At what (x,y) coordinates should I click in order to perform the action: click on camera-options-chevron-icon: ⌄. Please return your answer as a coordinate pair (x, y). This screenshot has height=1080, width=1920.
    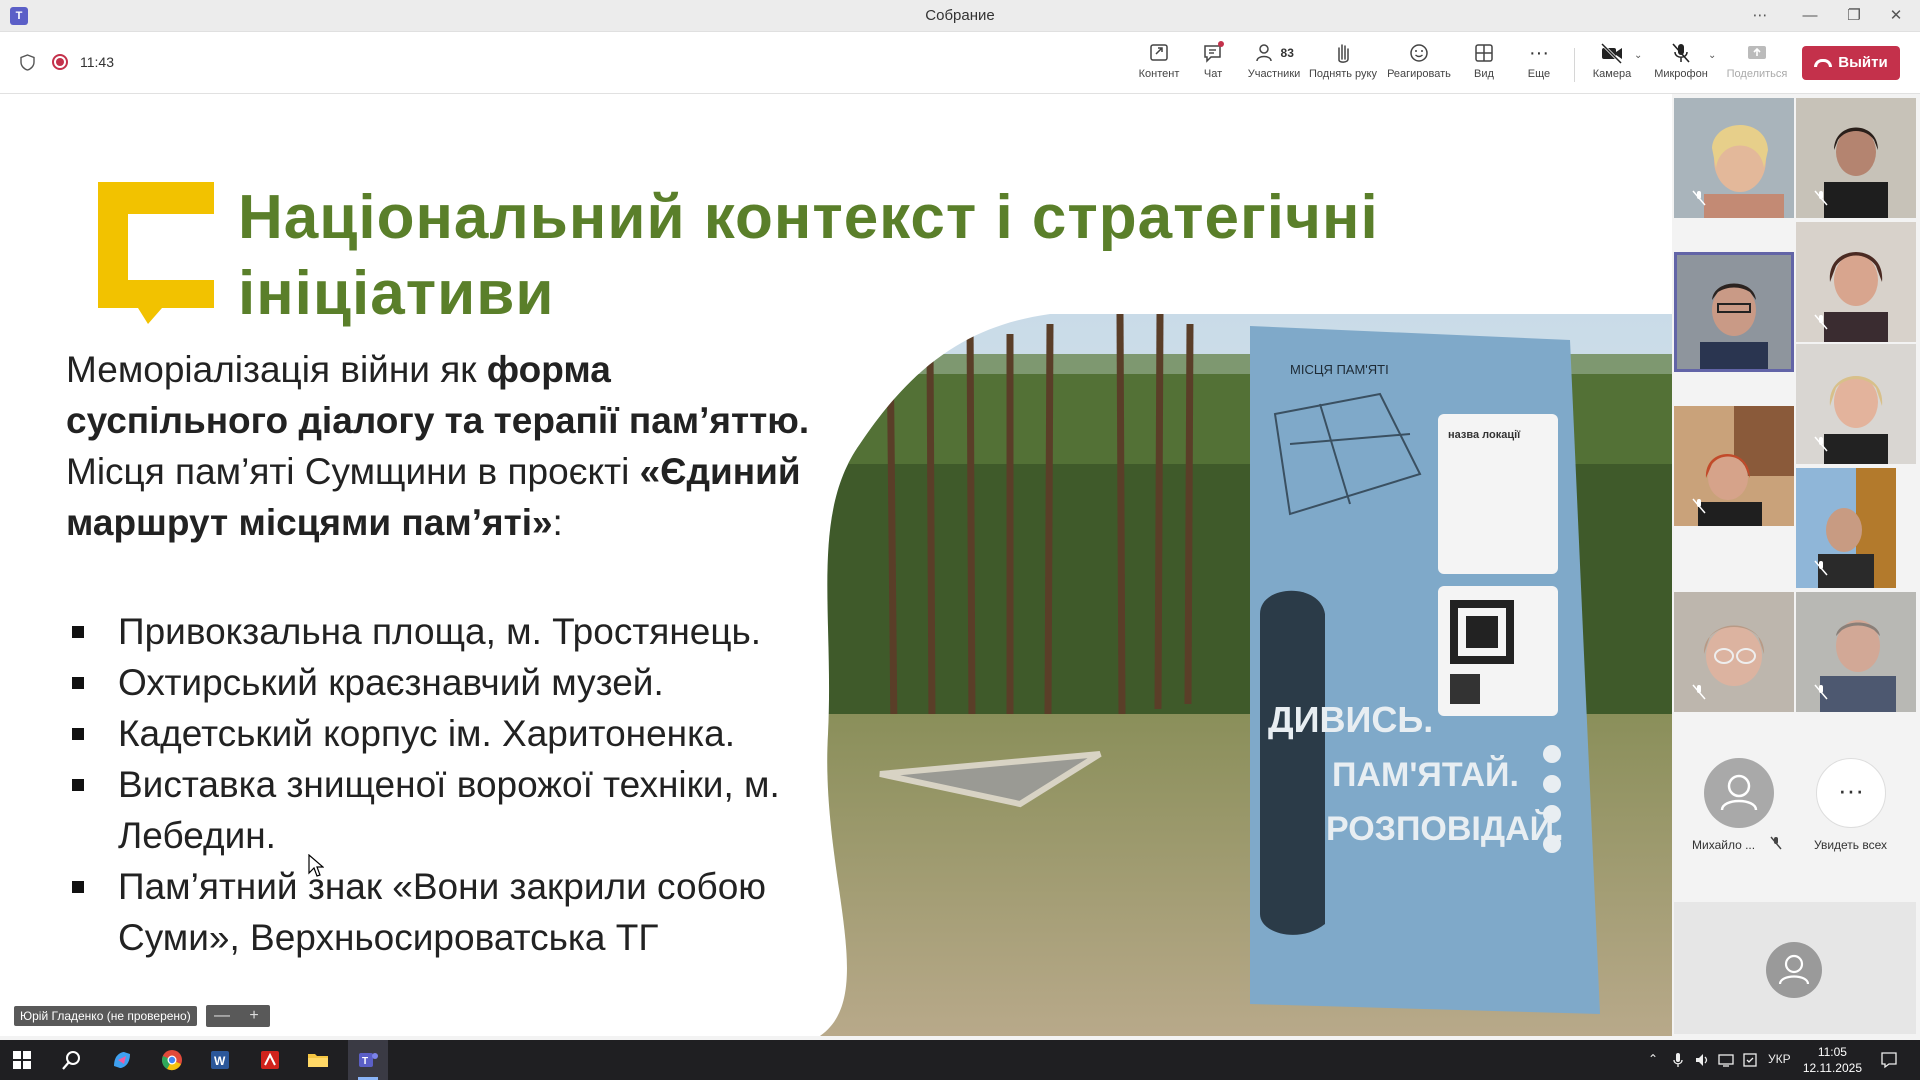
    Looking at the image, I should click on (1638, 55).